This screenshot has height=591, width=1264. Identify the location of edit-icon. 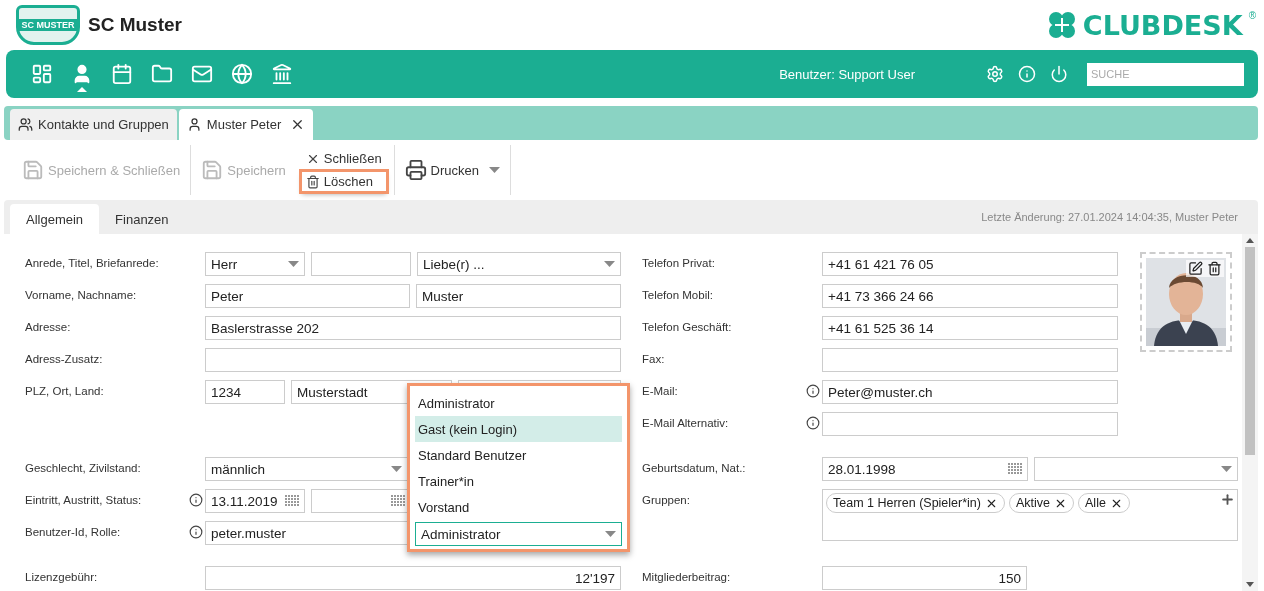
(1195, 268).